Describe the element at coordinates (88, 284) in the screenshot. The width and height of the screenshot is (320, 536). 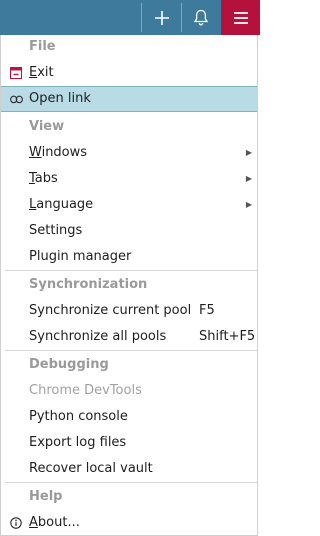
I see `section-sync-header: Synchronization` at that location.